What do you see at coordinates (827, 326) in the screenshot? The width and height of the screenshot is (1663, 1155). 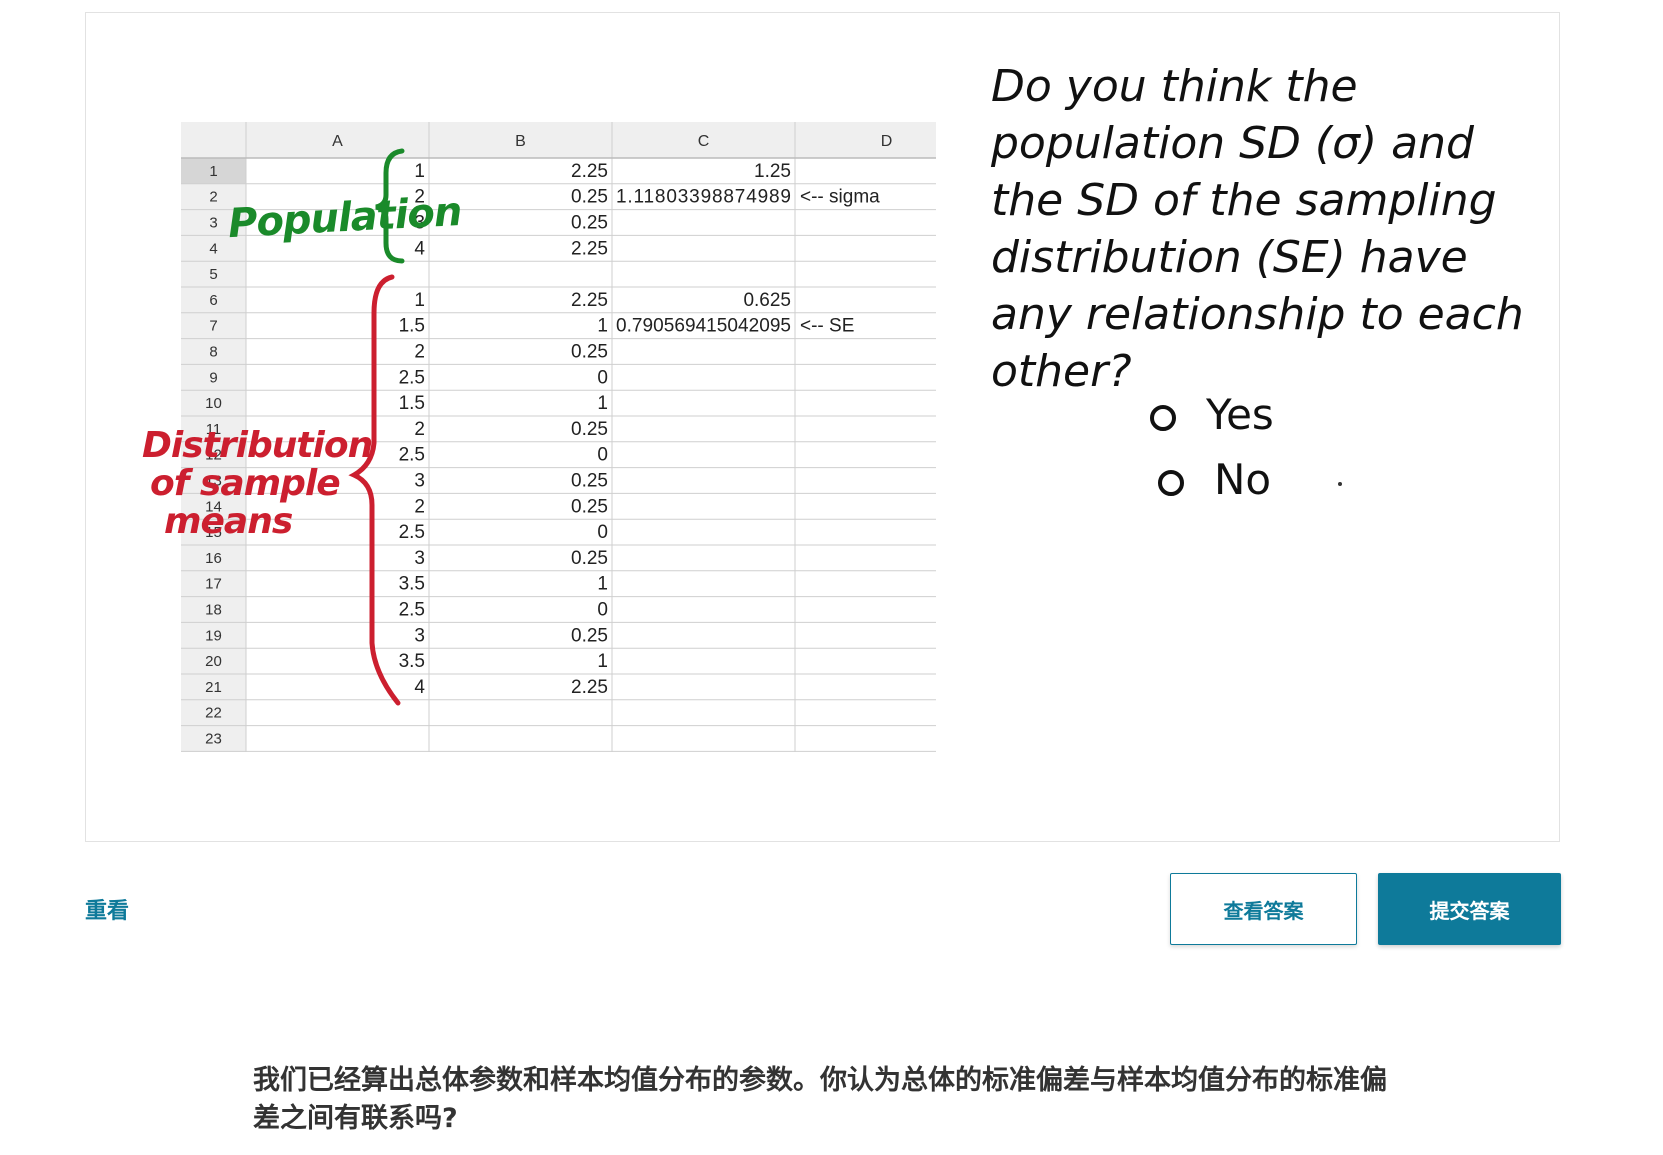 I see `cell-d: <-- SE` at bounding box center [827, 326].